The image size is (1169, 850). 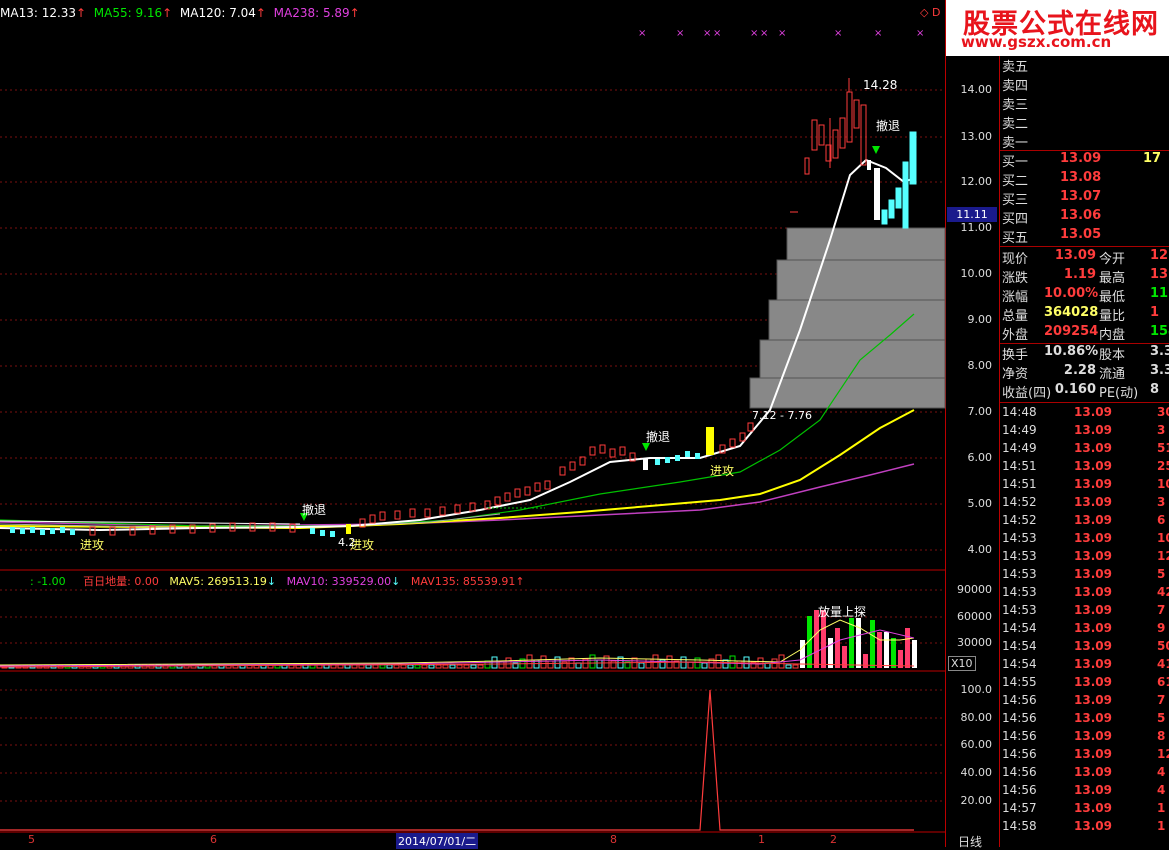 What do you see at coordinates (976, 136) in the screenshot?
I see `price-tick: 13.00` at bounding box center [976, 136].